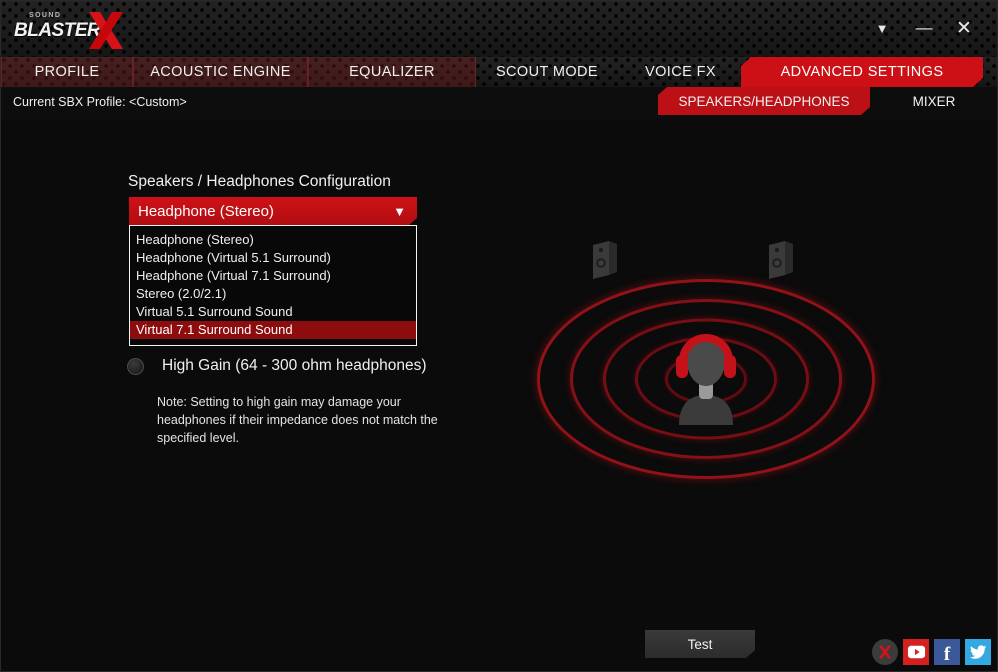  I want to click on high-gain-option: High Gain (64 - 300 ohm headphones), so click(277, 366).